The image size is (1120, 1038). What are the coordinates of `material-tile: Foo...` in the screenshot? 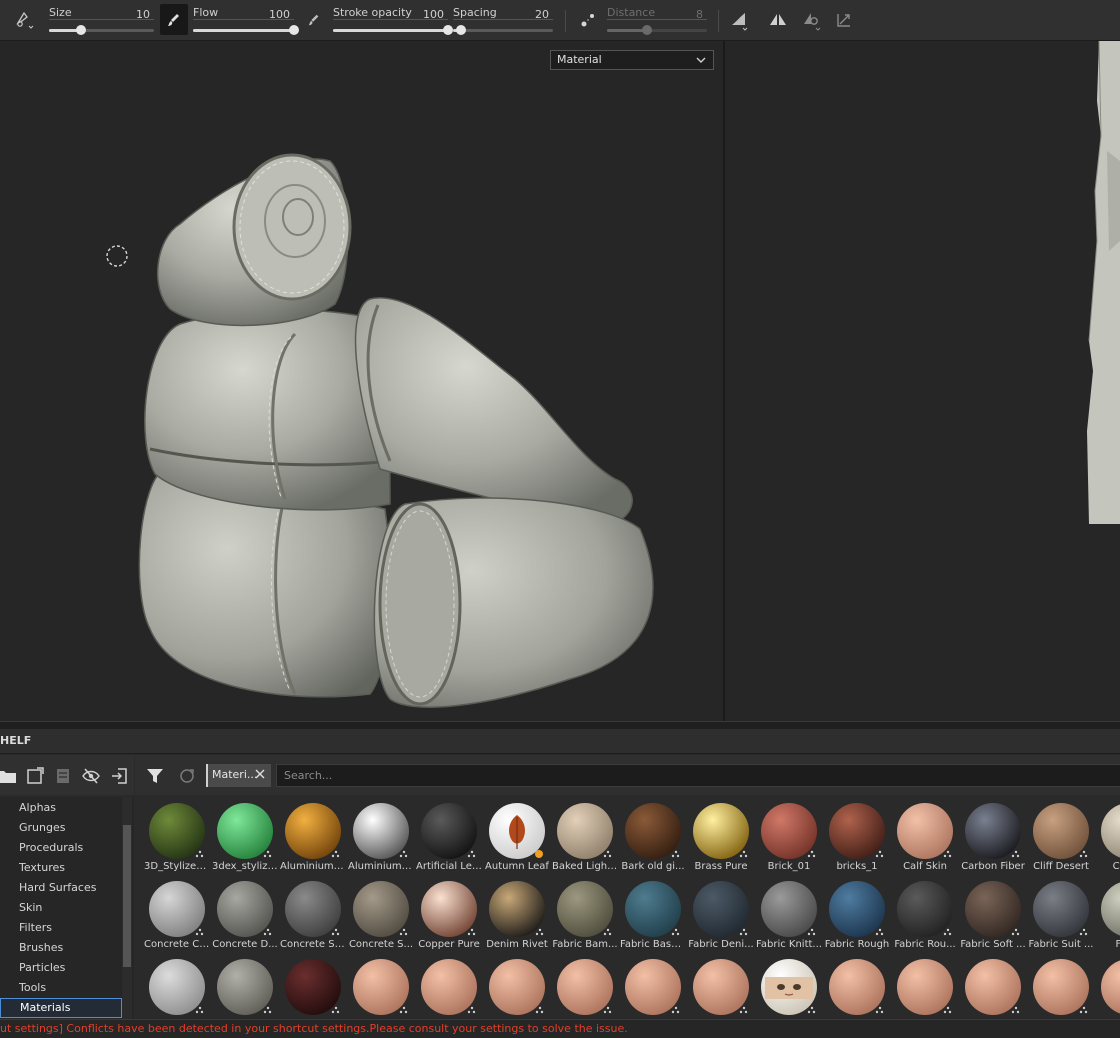 It's located at (1108, 915).